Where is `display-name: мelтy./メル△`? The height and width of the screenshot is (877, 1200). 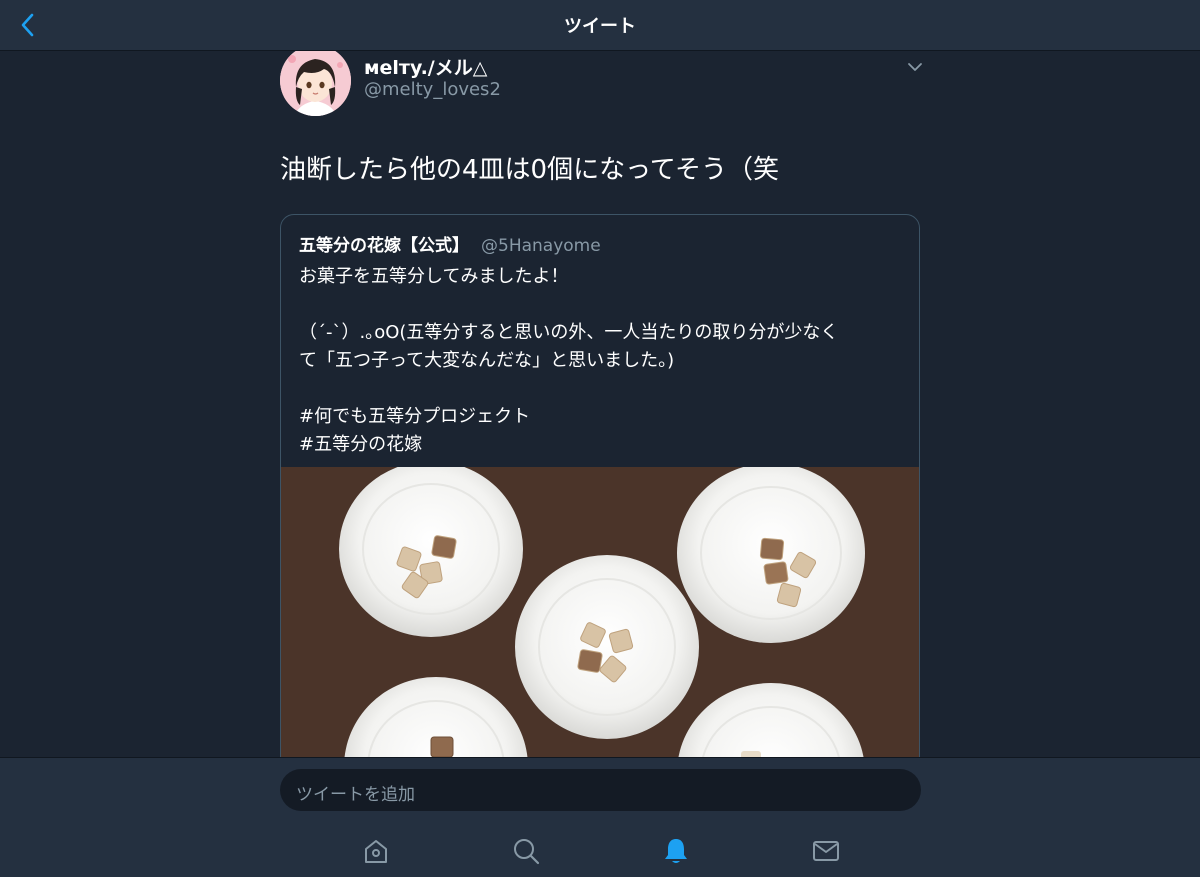
display-name: мelтy./メル△ is located at coordinates (425, 66).